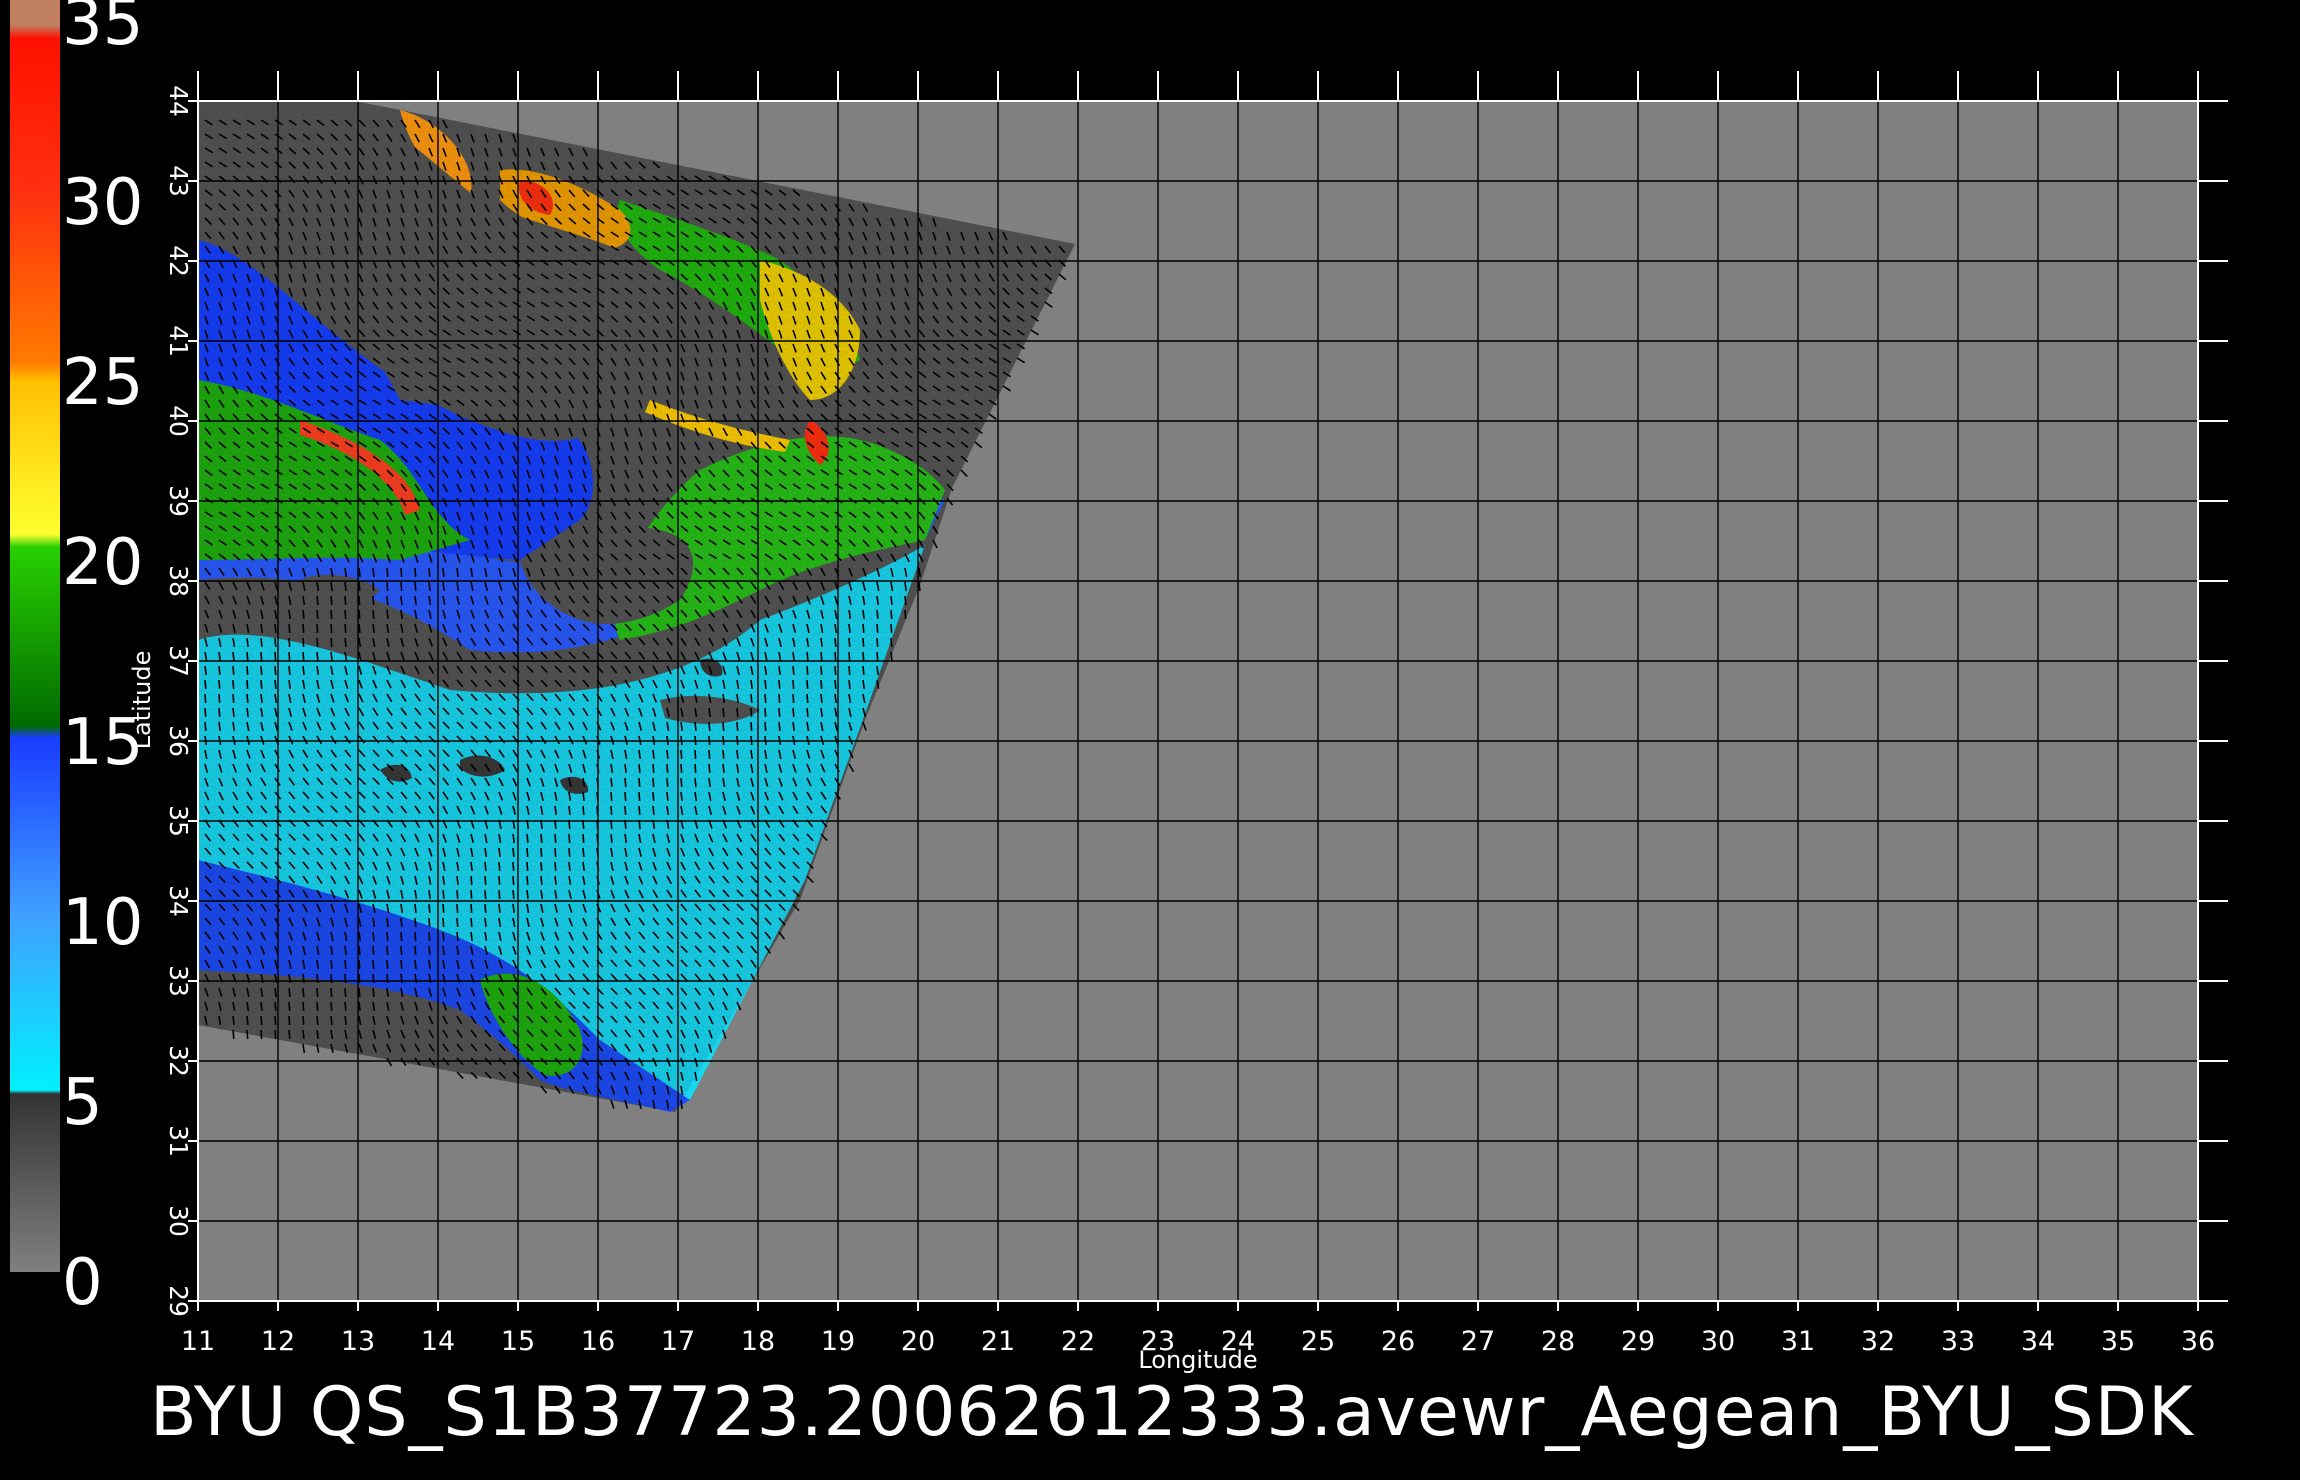  Describe the element at coordinates (178, 421) in the screenshot. I see `y-tick-label: 40` at that location.